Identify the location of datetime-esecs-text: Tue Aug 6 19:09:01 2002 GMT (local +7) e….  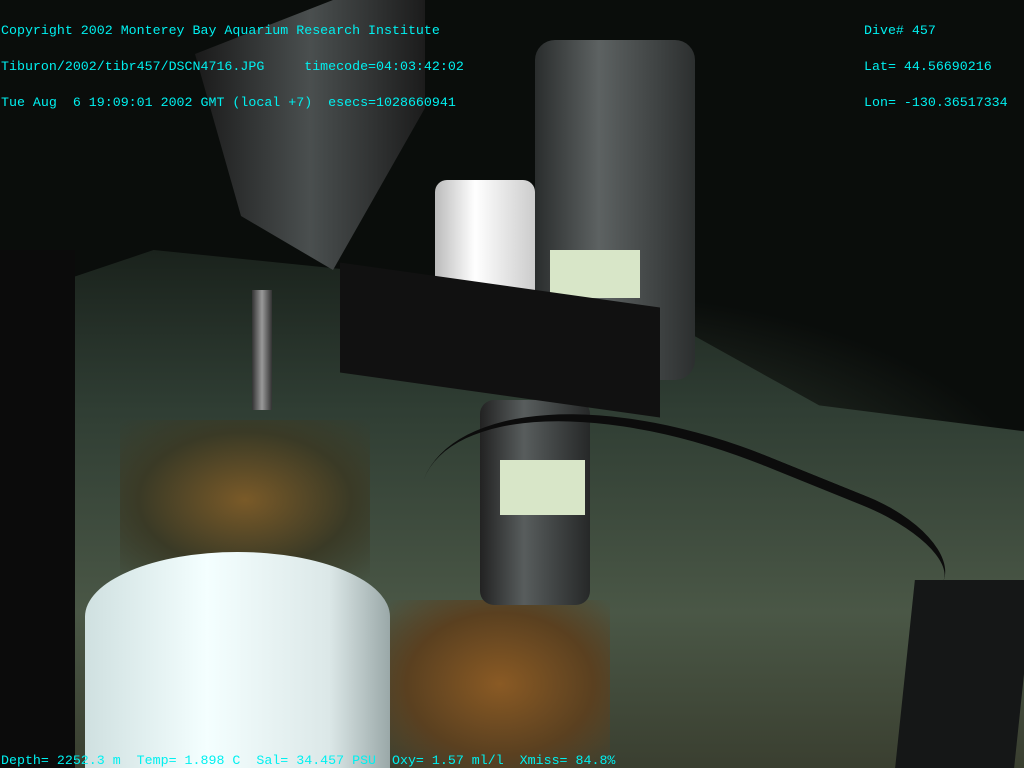
(228, 102).